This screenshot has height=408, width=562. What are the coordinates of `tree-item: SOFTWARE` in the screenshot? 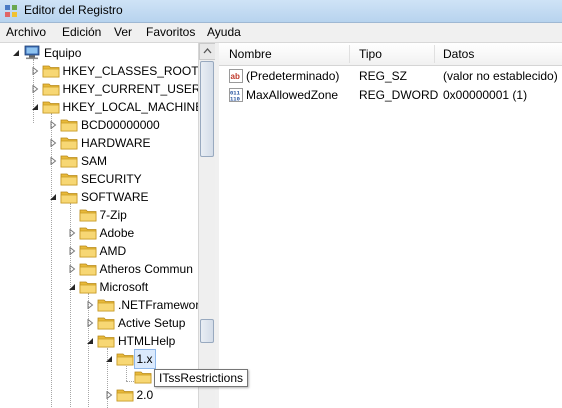 It's located at (123, 197).